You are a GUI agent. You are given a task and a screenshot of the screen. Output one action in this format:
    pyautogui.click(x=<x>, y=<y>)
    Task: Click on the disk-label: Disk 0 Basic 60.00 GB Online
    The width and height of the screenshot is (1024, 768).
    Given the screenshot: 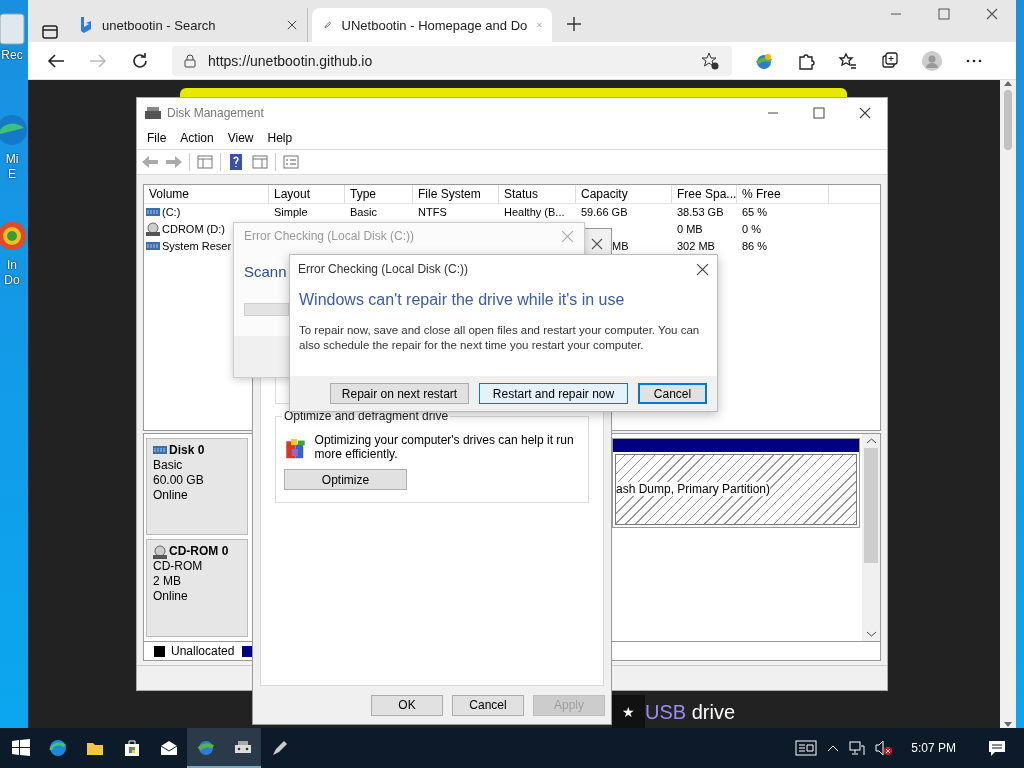 What is the action you would take?
    pyautogui.click(x=197, y=486)
    